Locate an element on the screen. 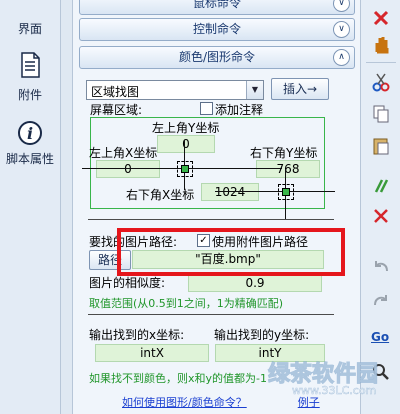 This screenshot has width=400, height=414. sidebar-item-interface: 界面 is located at coordinates (30, 18).